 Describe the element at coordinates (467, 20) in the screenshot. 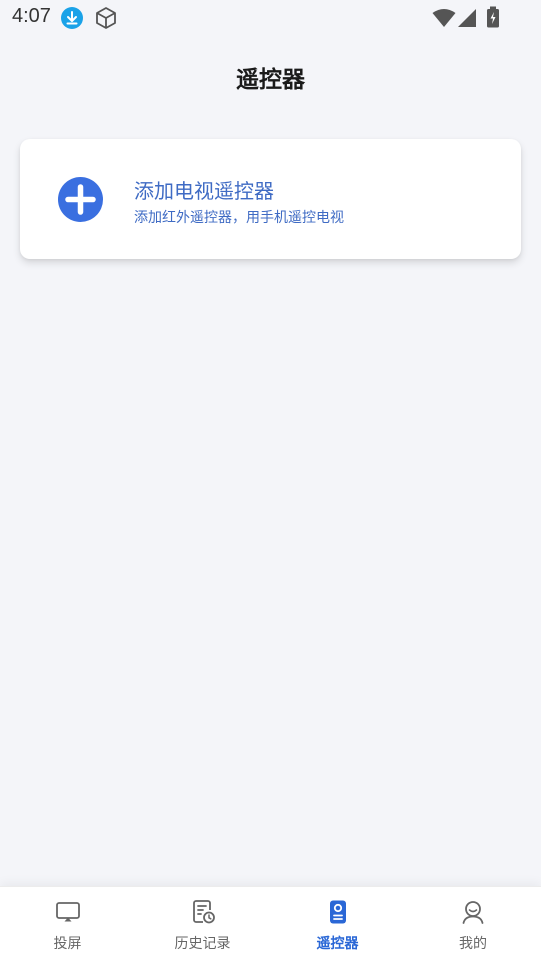

I see `signal-icon` at that location.